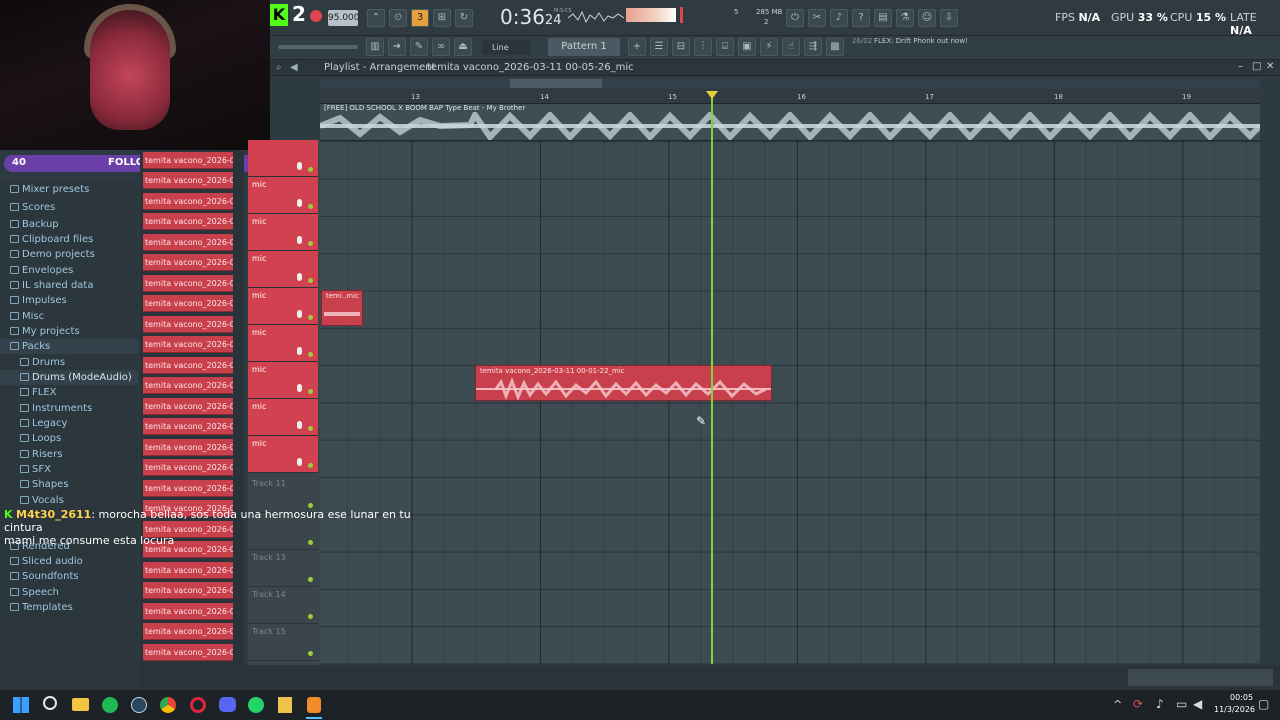 Image resolution: width=1280 pixels, height=720 pixels. I want to click on file-explorer-icon, so click(80, 704).